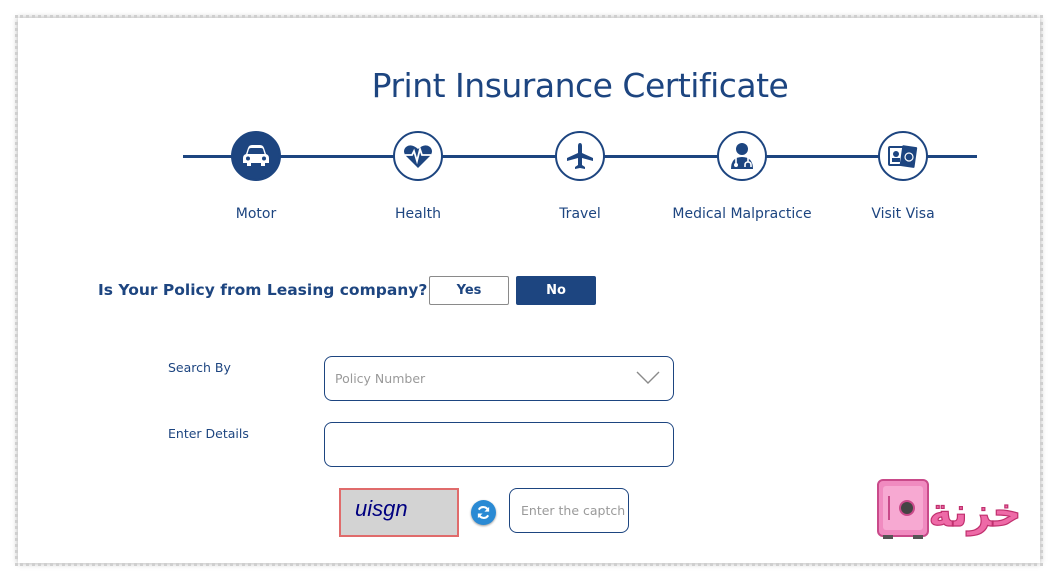 The width and height of the screenshot is (1058, 579). Describe the element at coordinates (380, 378) in the screenshot. I see `search-by-value: Policy Number` at that location.